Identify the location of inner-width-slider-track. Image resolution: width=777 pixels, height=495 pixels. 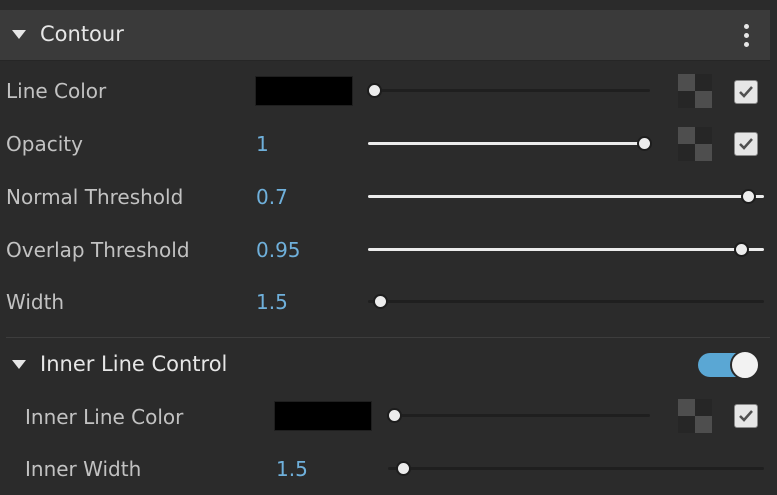
(576, 468).